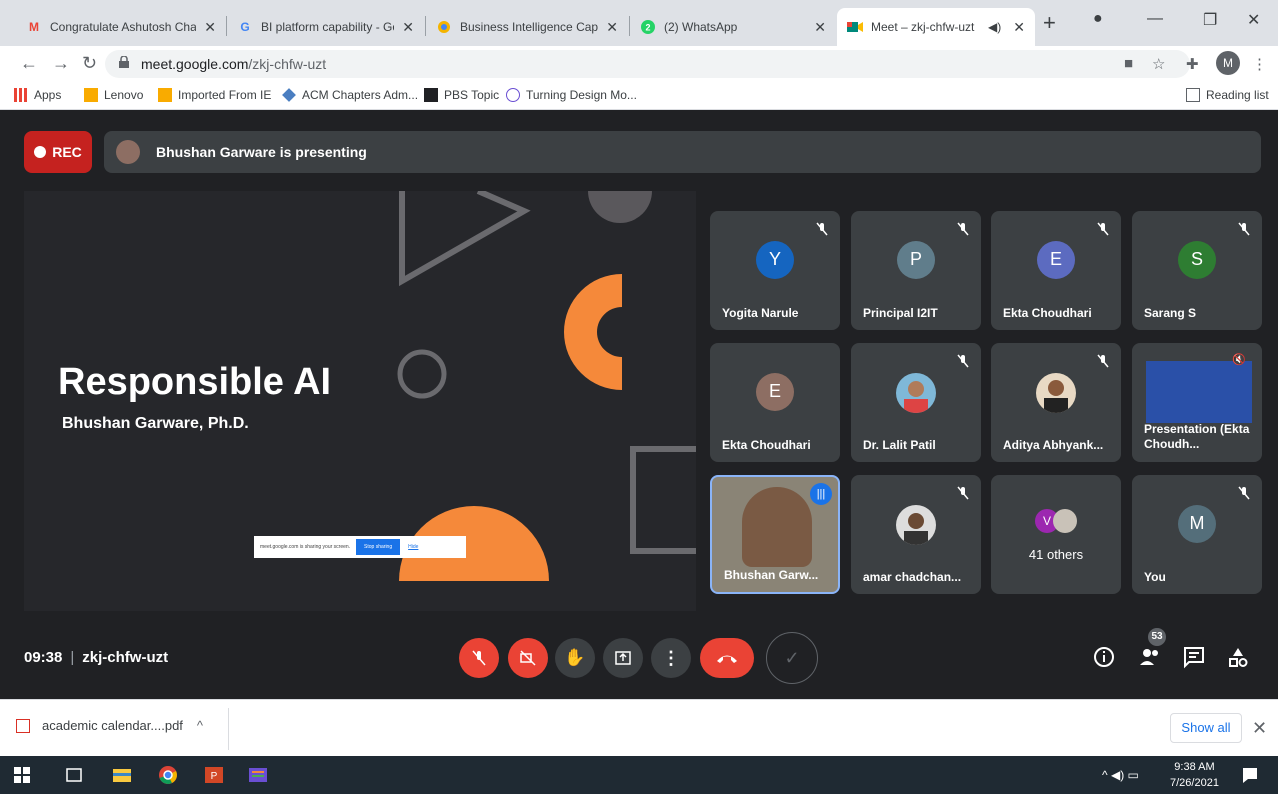  Describe the element at coordinates (1238, 657) in the screenshot. I see `activities-button` at that location.